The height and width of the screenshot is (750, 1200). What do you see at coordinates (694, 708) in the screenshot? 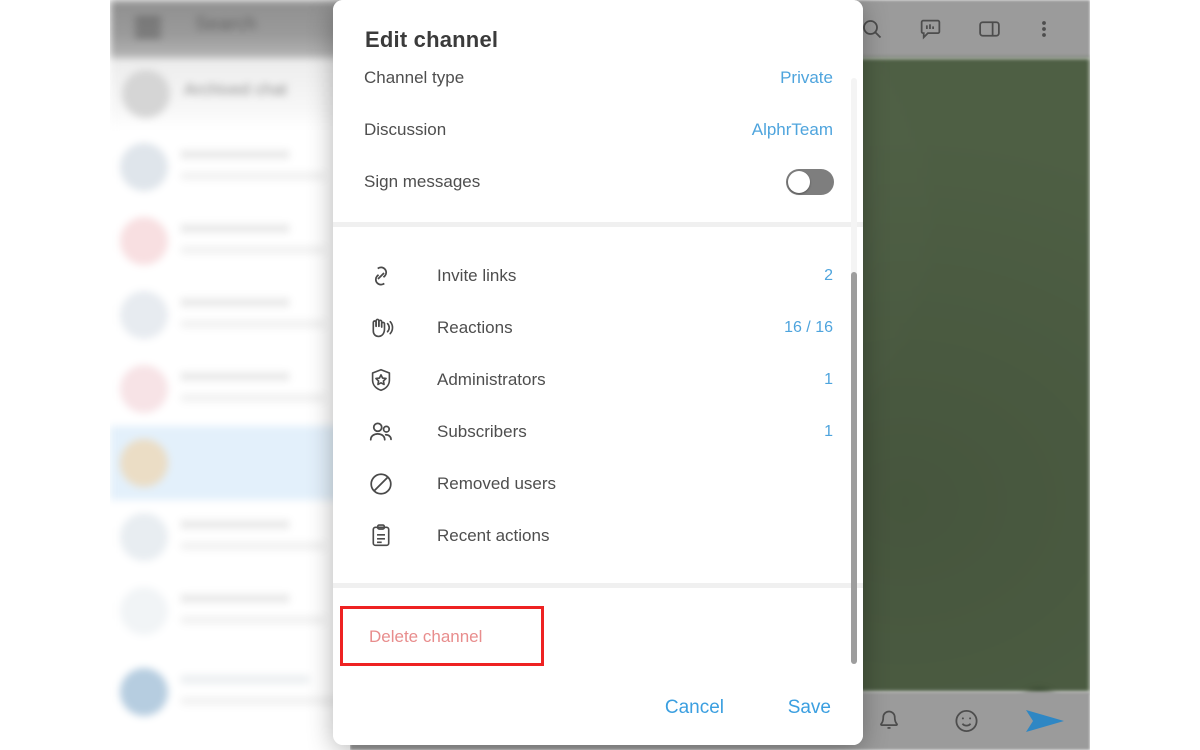
I see `cancel-button: Cancel` at bounding box center [694, 708].